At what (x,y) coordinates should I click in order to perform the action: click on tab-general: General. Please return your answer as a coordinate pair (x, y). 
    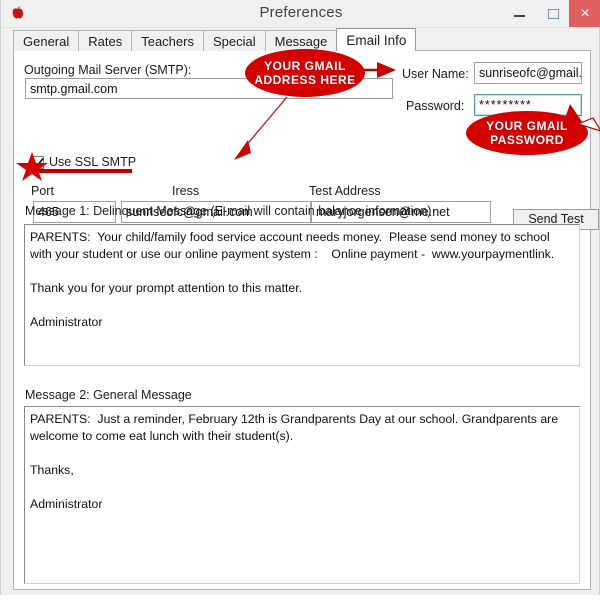
    Looking at the image, I should click on (46, 40).